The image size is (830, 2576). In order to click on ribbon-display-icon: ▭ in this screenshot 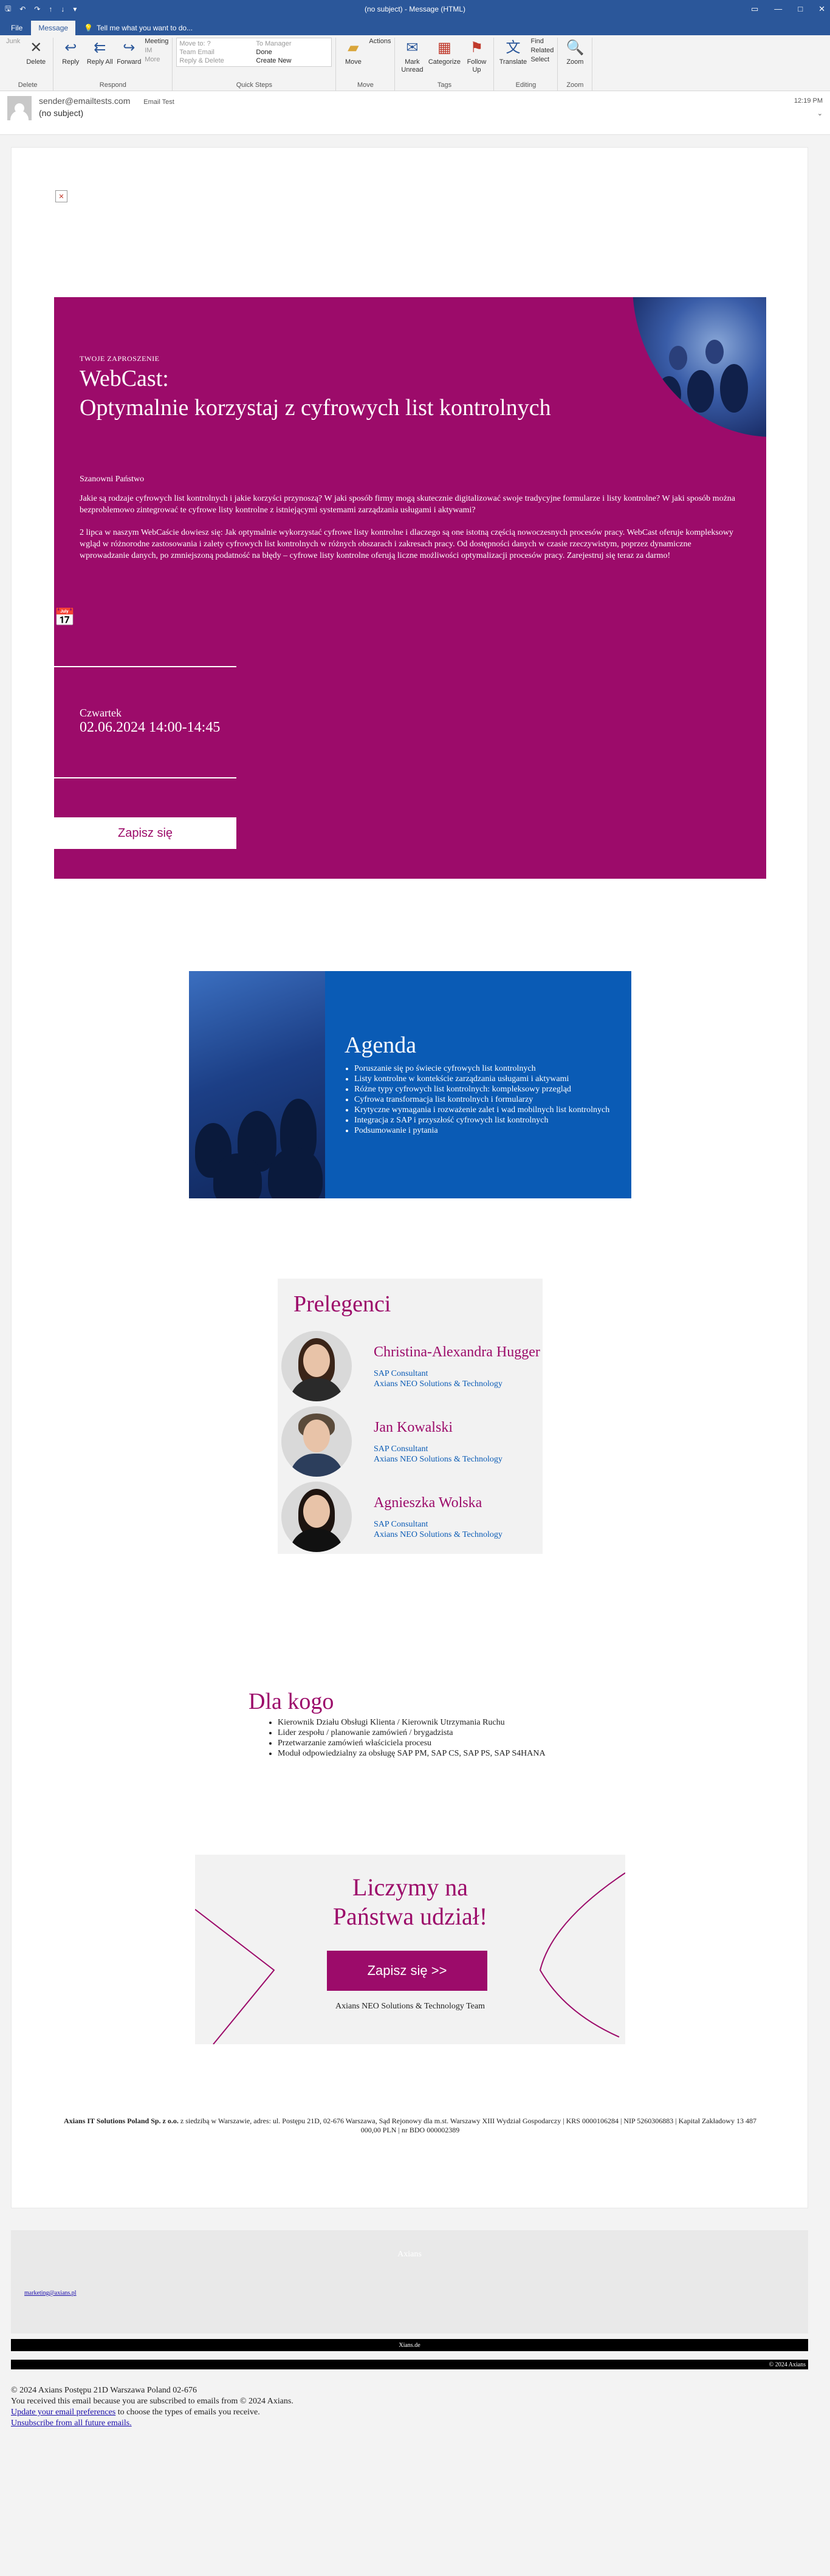, I will do `click(754, 9)`.